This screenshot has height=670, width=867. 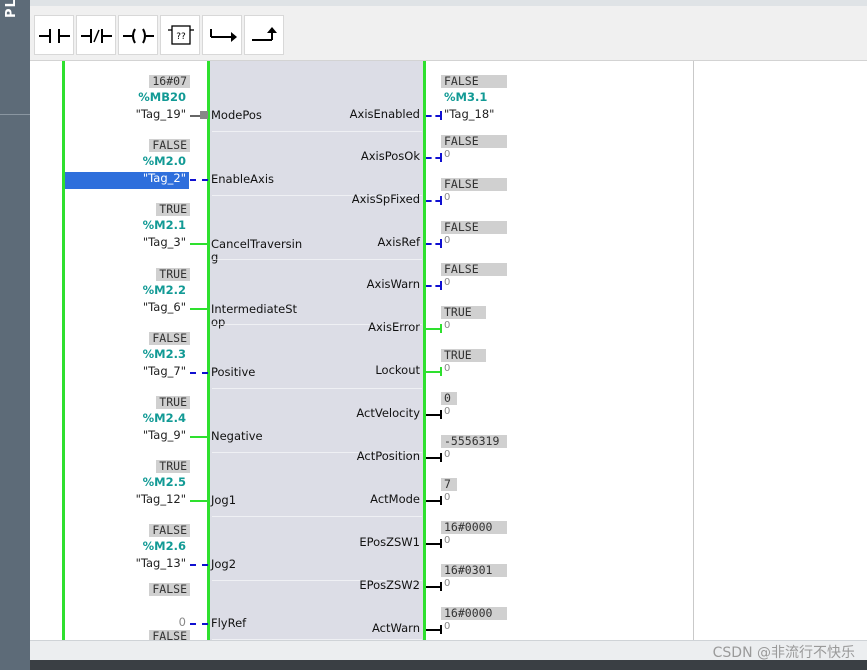 I want to click on output-tag-0: "Tag_18", so click(x=469, y=114).